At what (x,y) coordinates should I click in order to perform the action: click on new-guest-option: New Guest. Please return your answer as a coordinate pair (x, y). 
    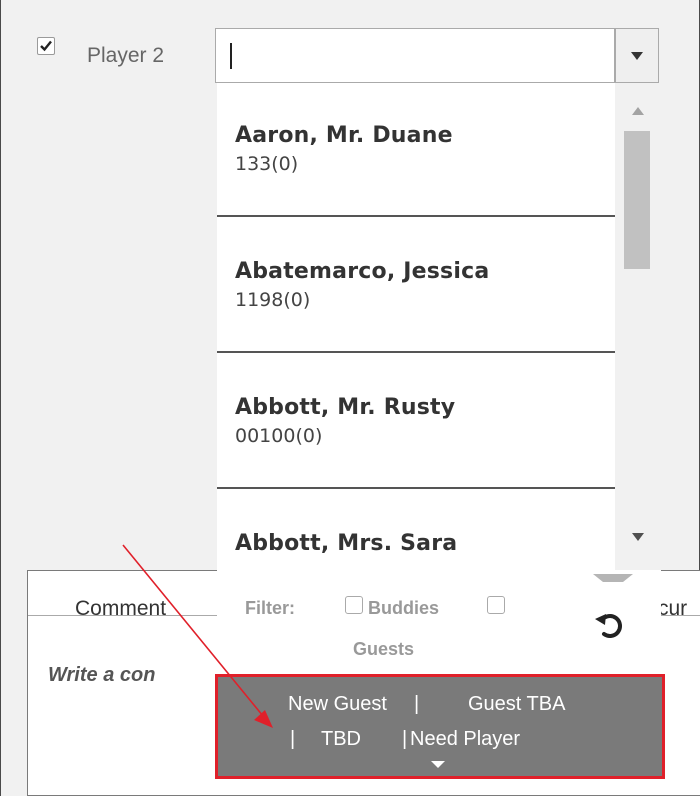
    Looking at the image, I should click on (337, 704).